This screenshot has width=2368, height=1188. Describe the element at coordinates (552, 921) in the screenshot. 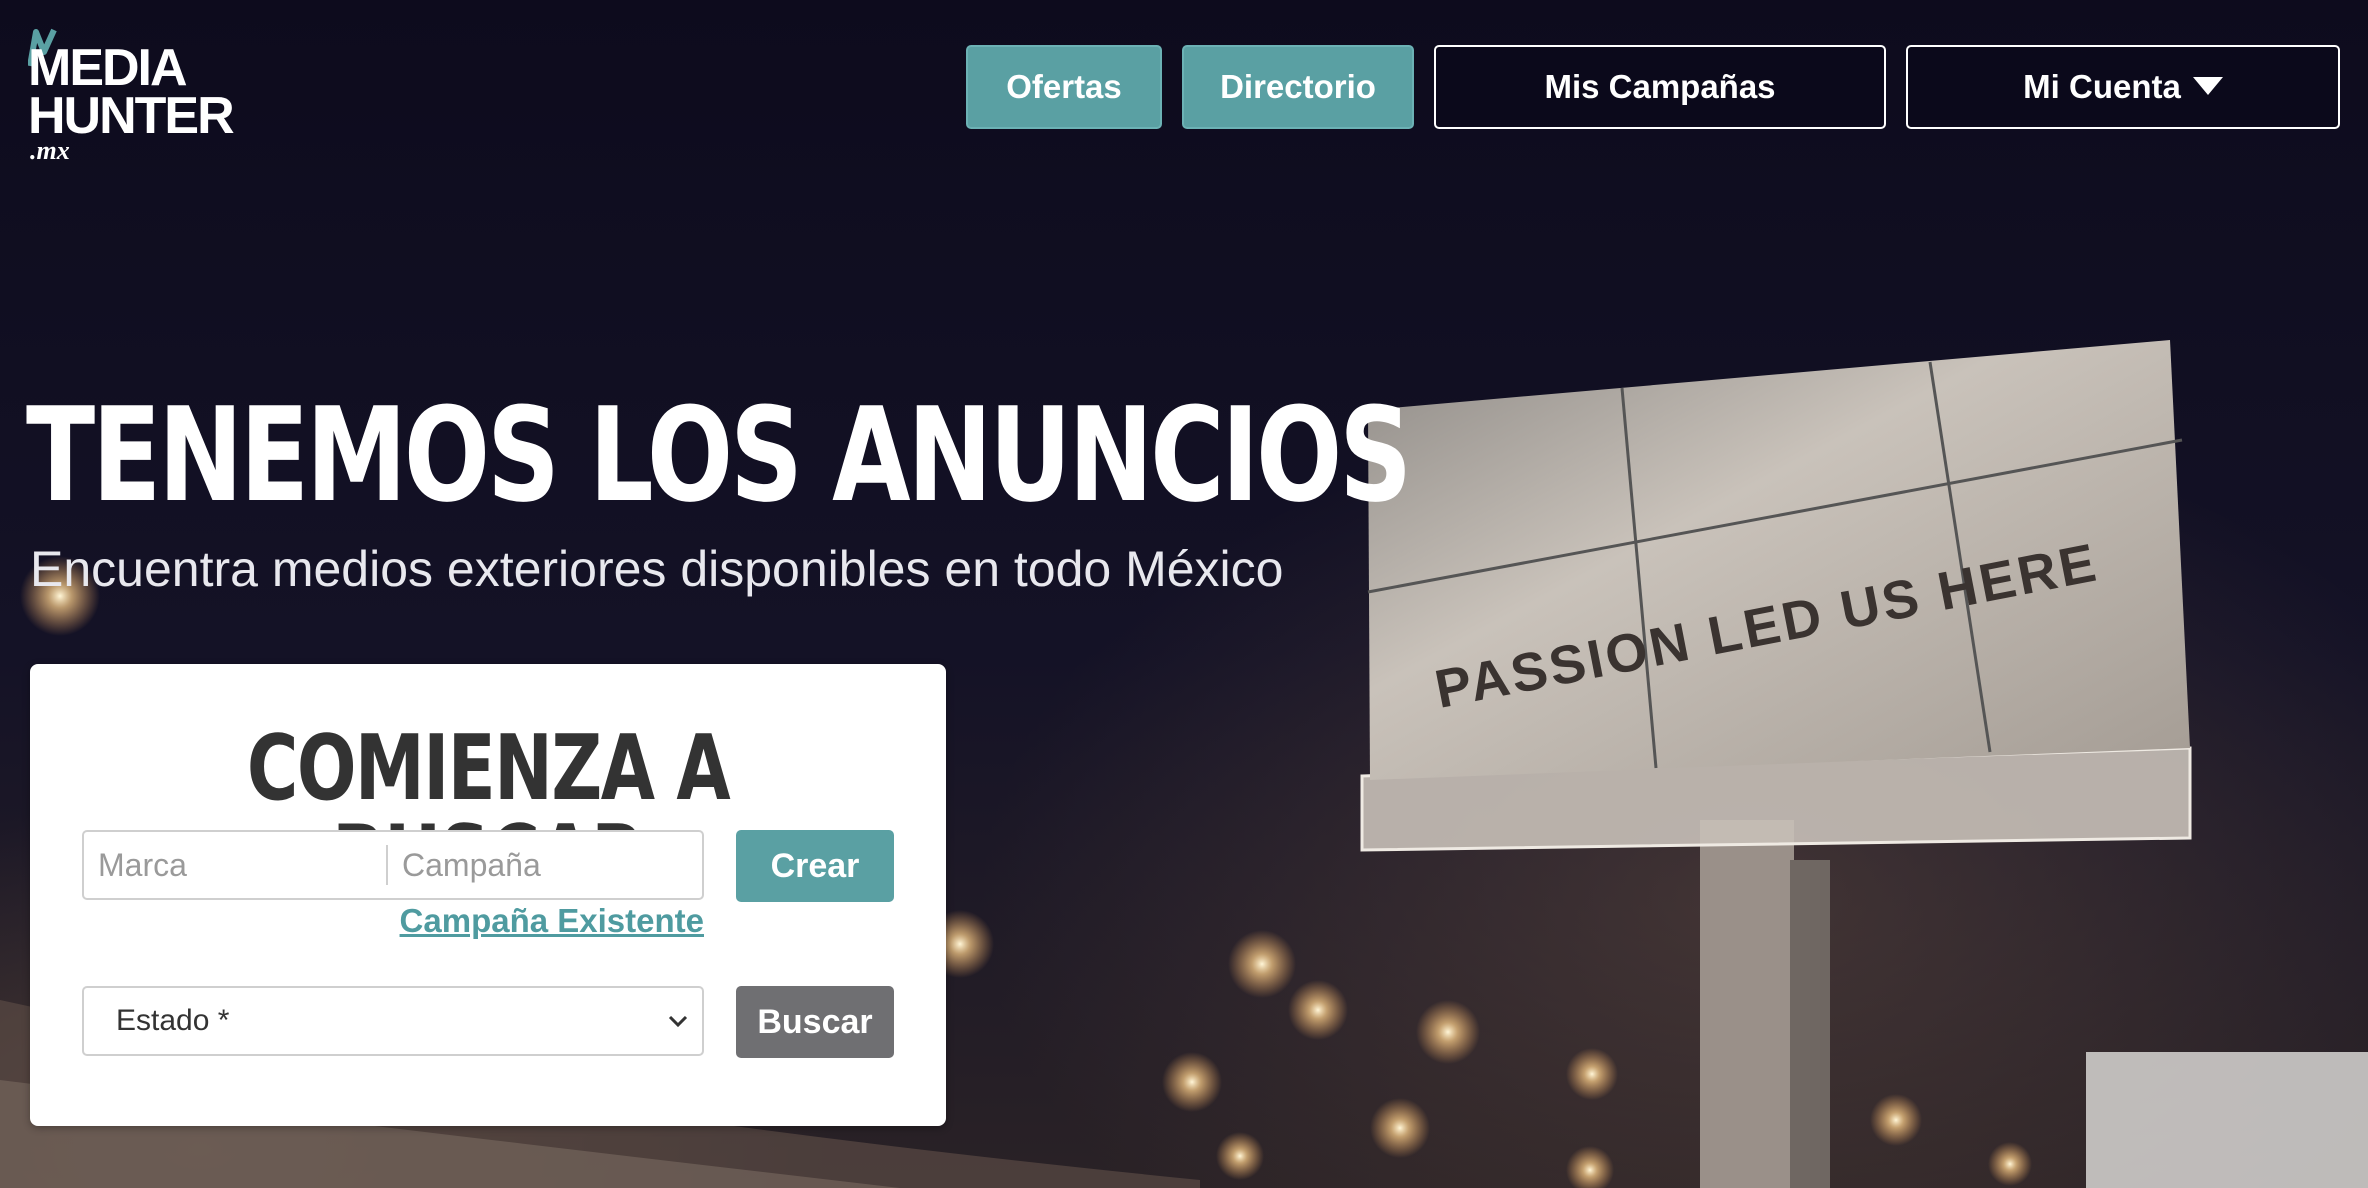

I see `campana-existente-link: Campaña Existente` at that location.